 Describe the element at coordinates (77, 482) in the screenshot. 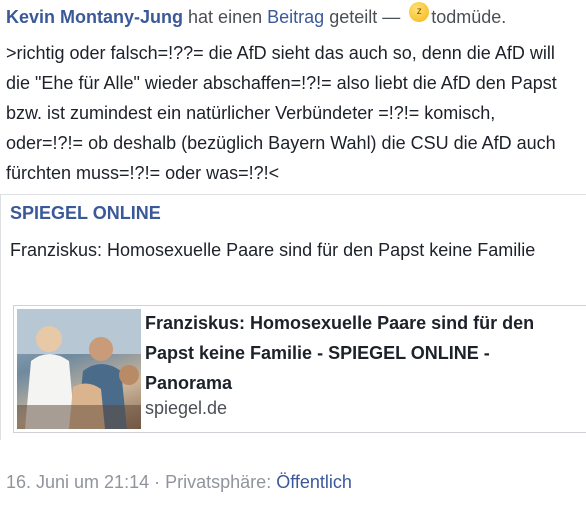

I see `timestamp: 16. Juni um 21:14` at that location.